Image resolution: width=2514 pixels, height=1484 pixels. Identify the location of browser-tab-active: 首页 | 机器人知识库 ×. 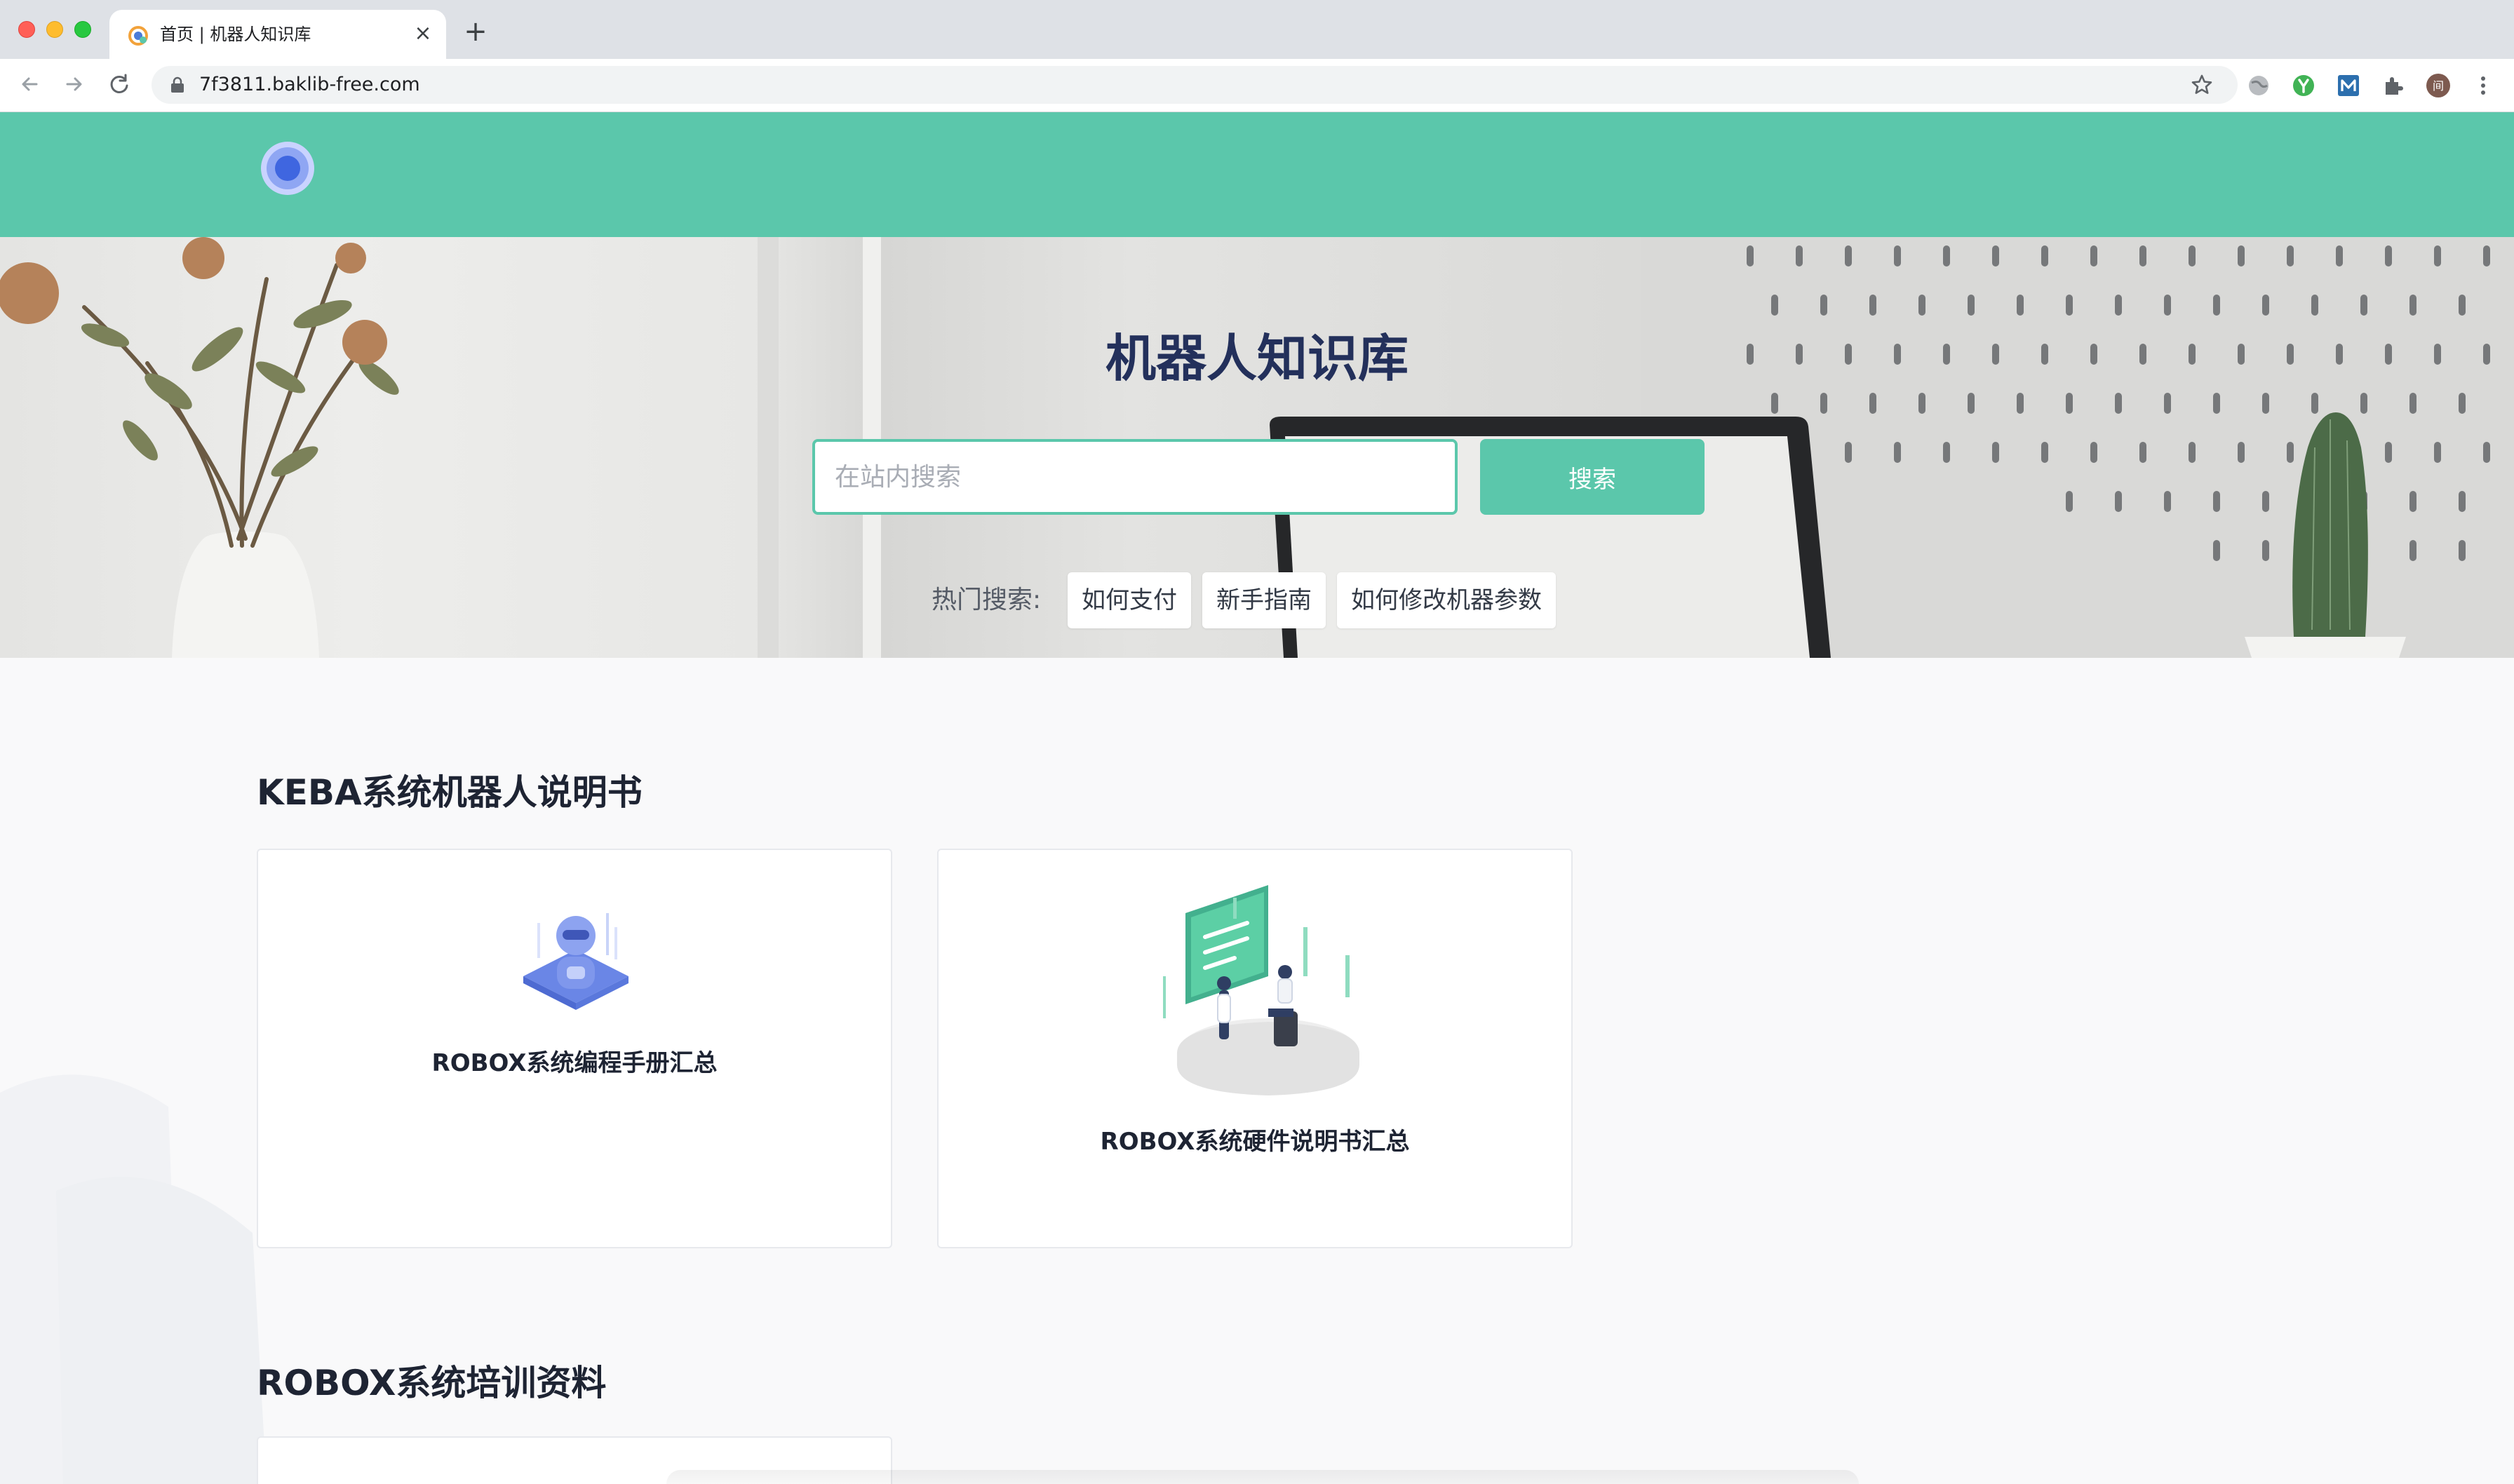
(278, 35).